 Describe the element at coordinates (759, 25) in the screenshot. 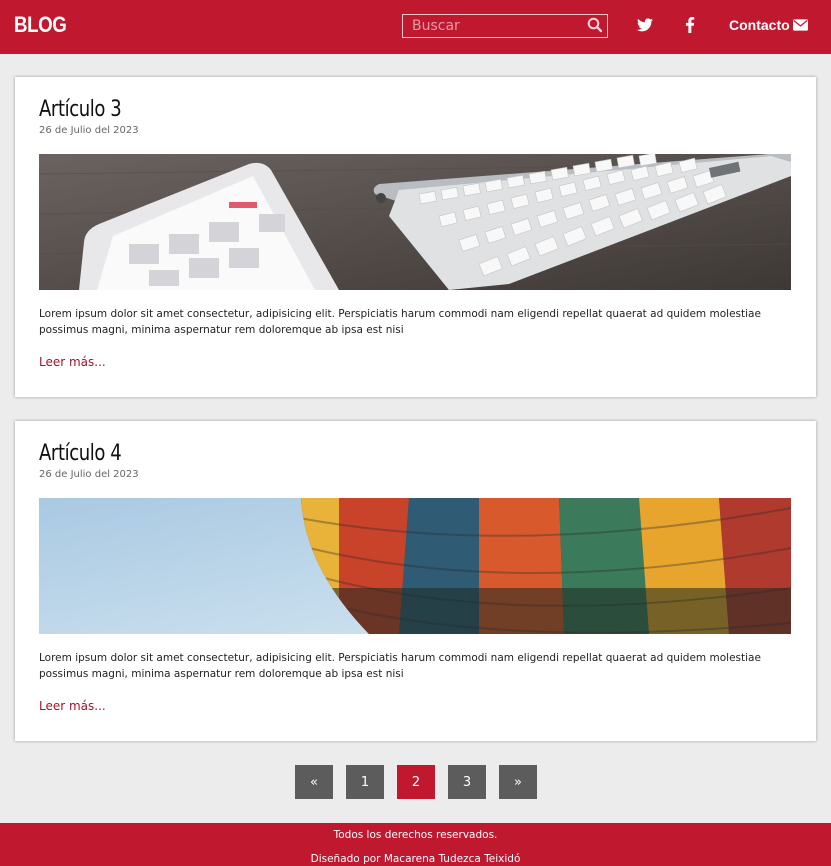

I see `contact-label: Contacto` at that location.